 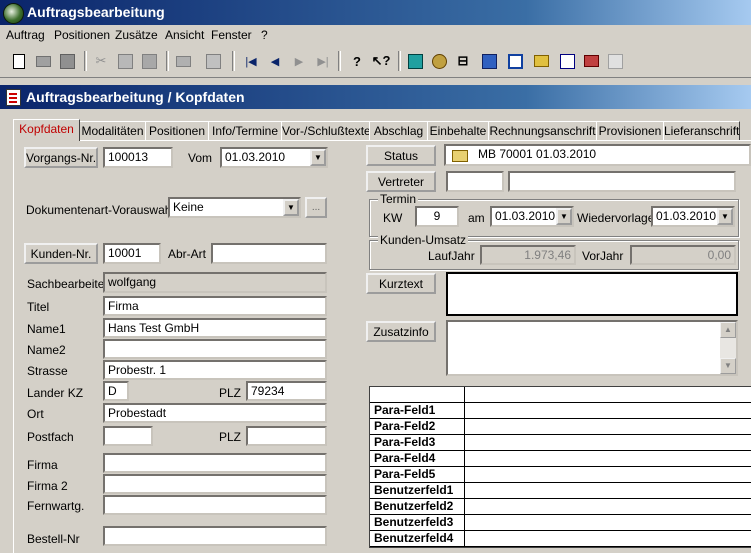 What do you see at coordinates (116, 391) in the screenshot?
I see `lander-kz-field: D` at bounding box center [116, 391].